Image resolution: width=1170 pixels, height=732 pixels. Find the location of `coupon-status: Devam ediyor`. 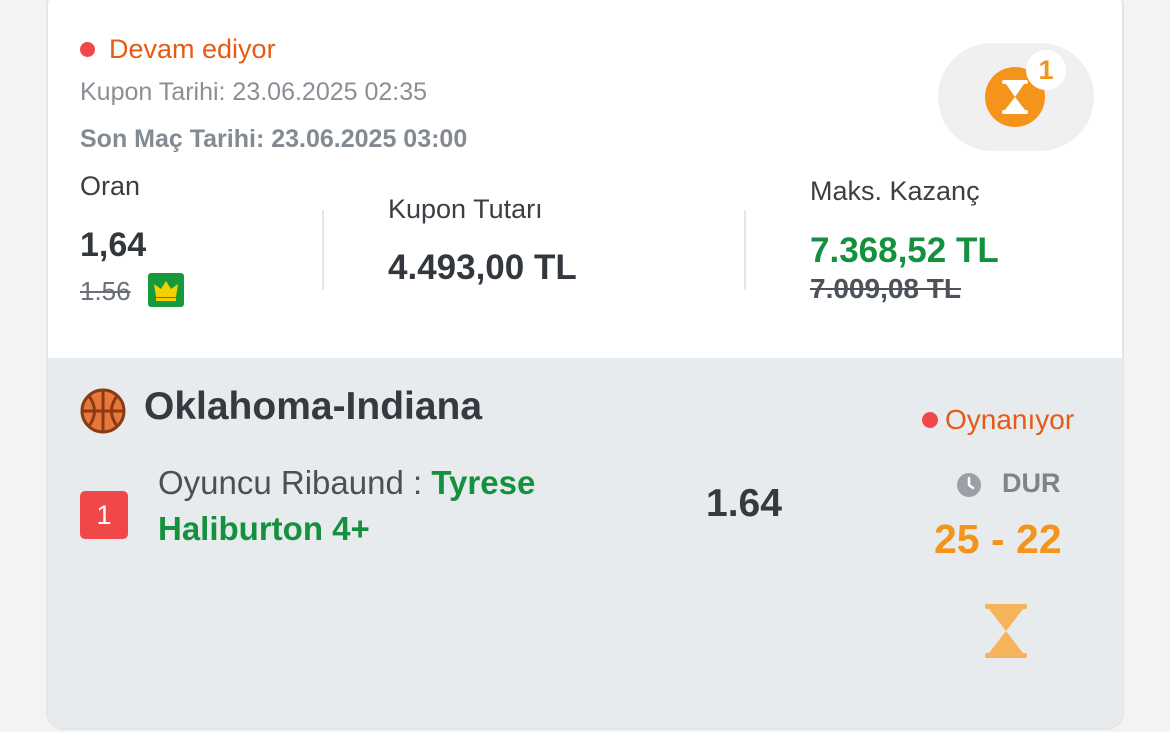

coupon-status: Devam ediyor is located at coordinates (178, 49).